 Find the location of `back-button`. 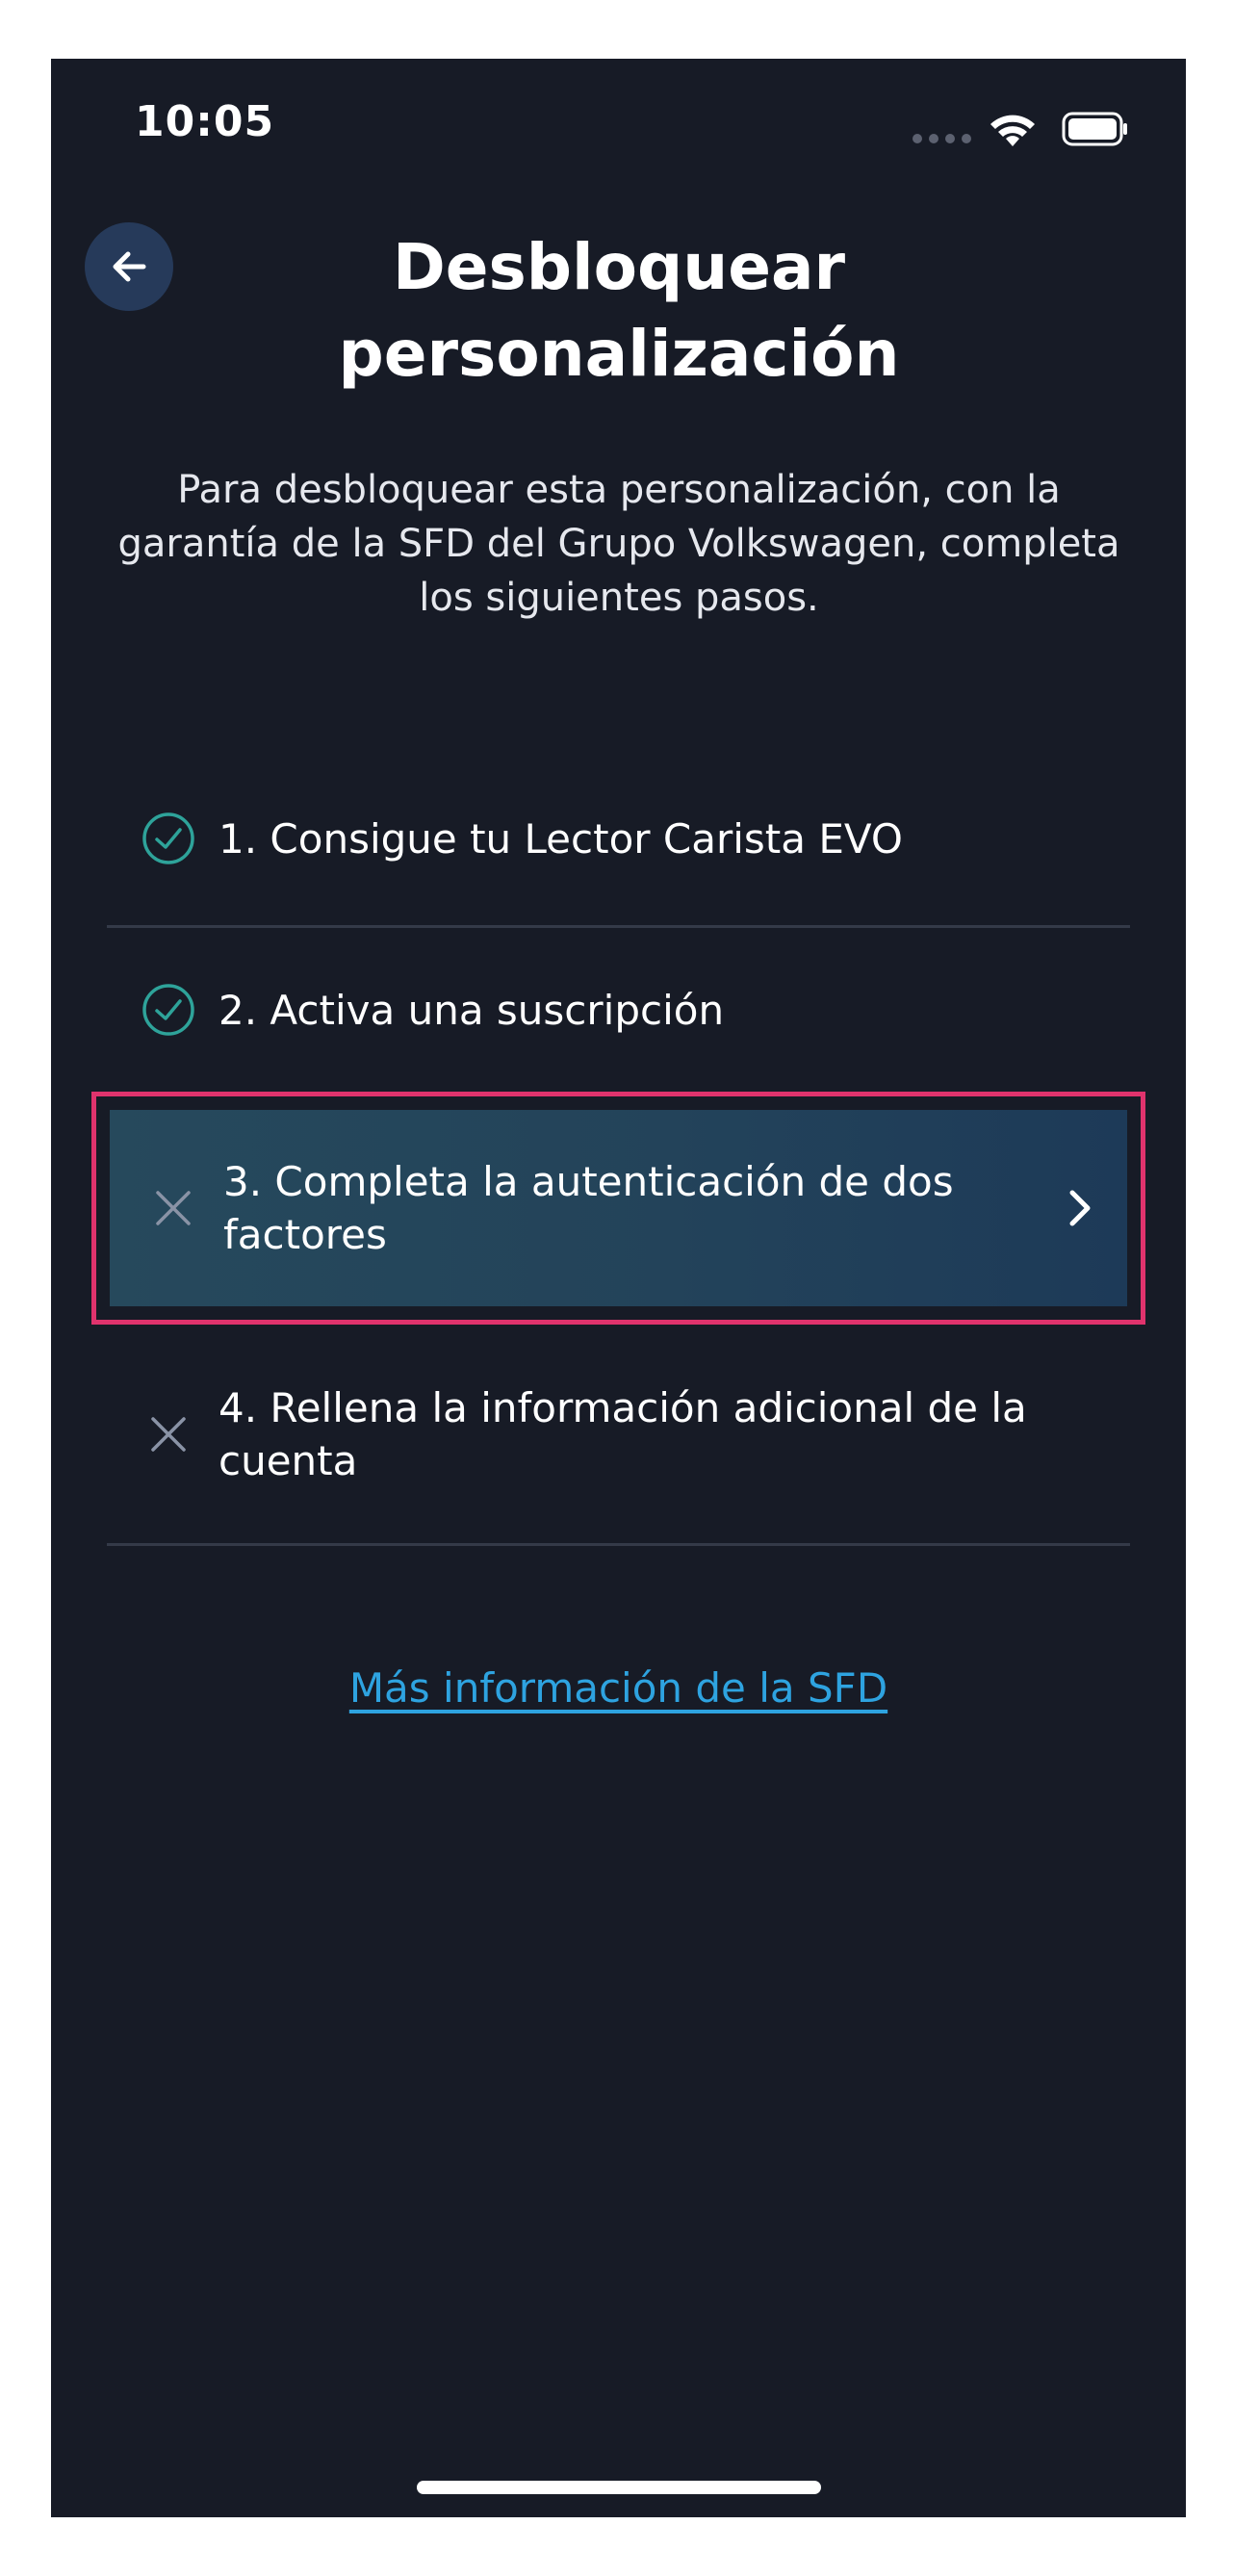

back-button is located at coordinates (129, 267).